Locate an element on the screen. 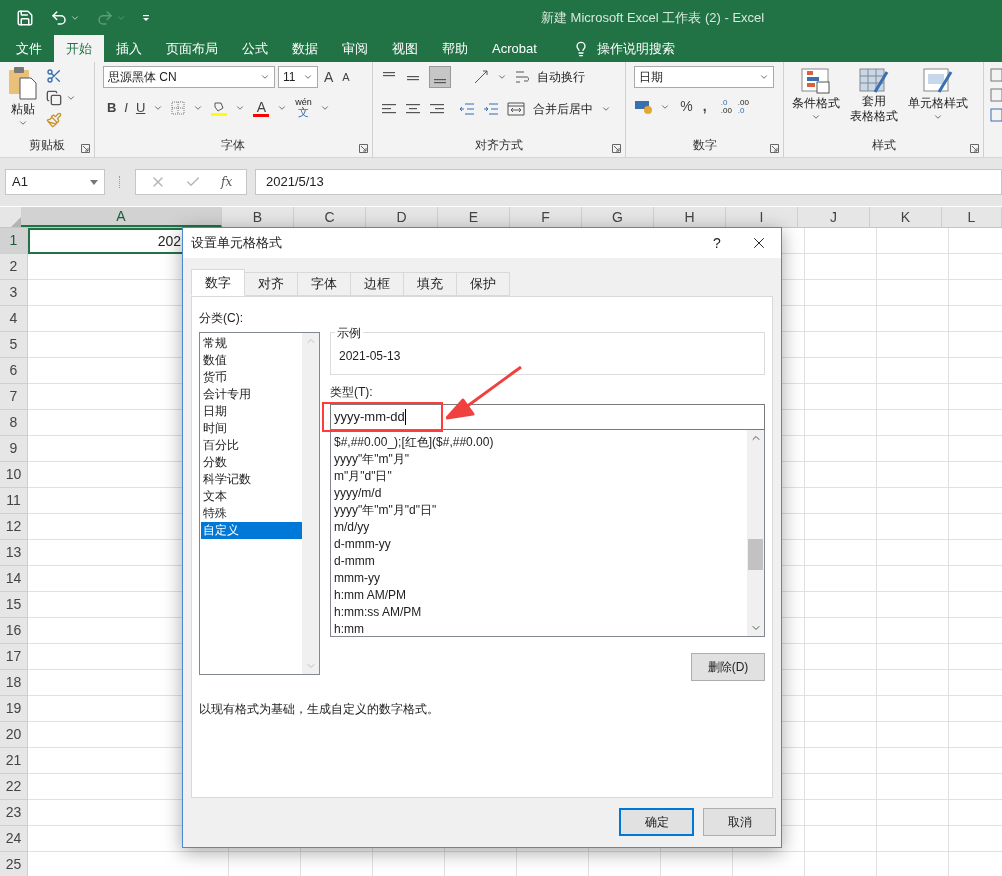 The image size is (1002, 876). row-header: 8 is located at coordinates (14, 423).